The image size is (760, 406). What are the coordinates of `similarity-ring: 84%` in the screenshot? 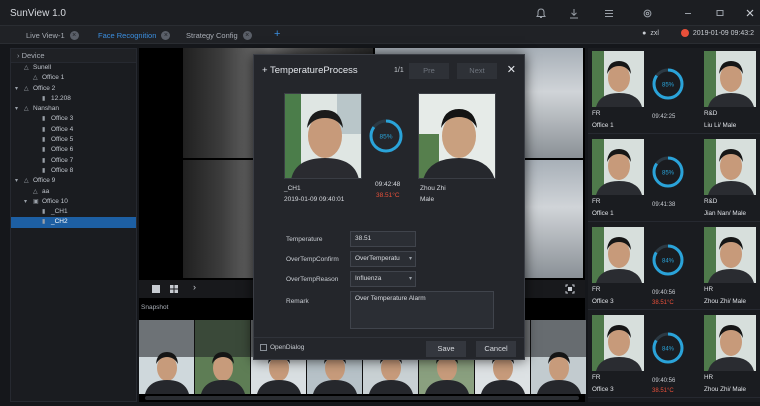 It's located at (668, 260).